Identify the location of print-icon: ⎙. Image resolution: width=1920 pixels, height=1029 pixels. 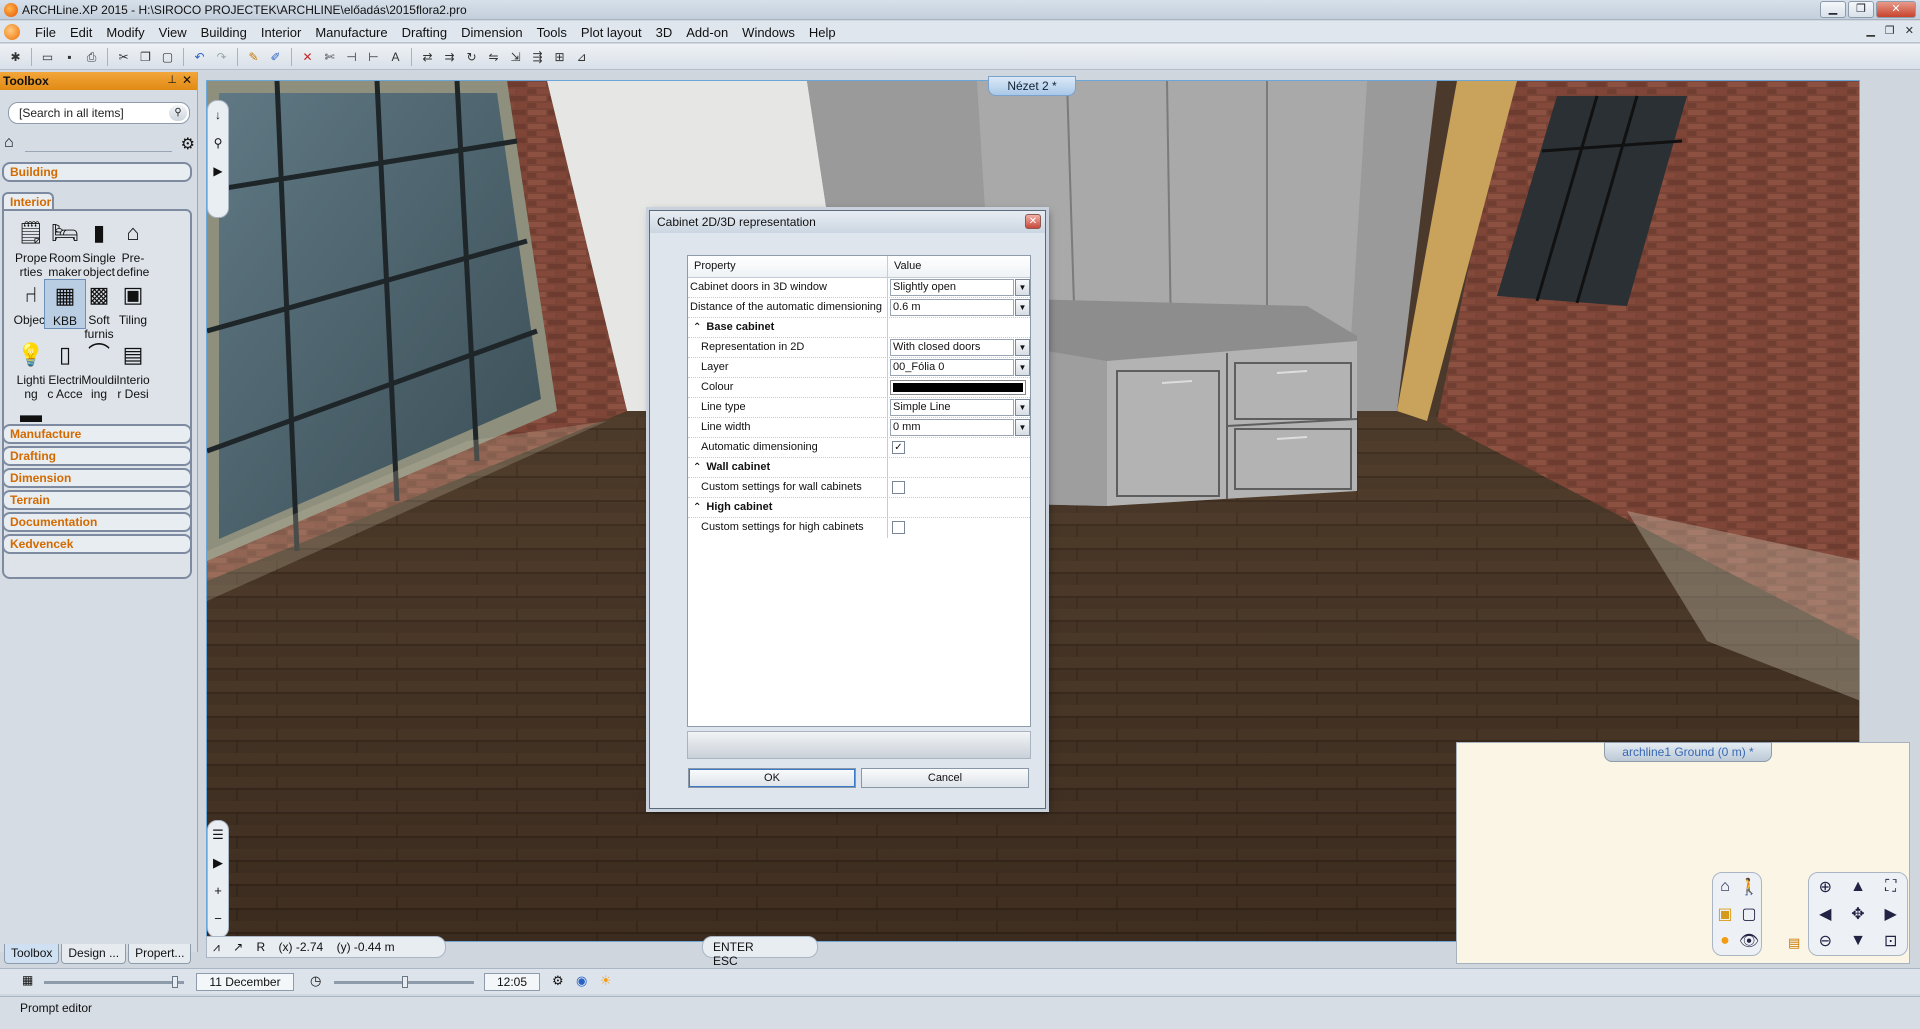
(91, 57).